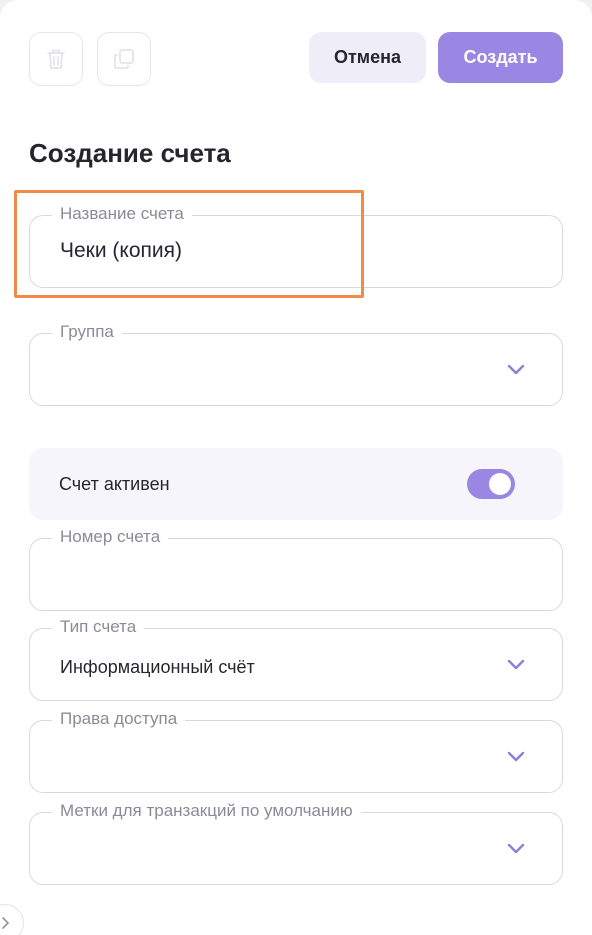 Image resolution: width=592 pixels, height=935 pixels. Describe the element at coordinates (12, 919) in the screenshot. I see `expand-sidebar-button` at that location.